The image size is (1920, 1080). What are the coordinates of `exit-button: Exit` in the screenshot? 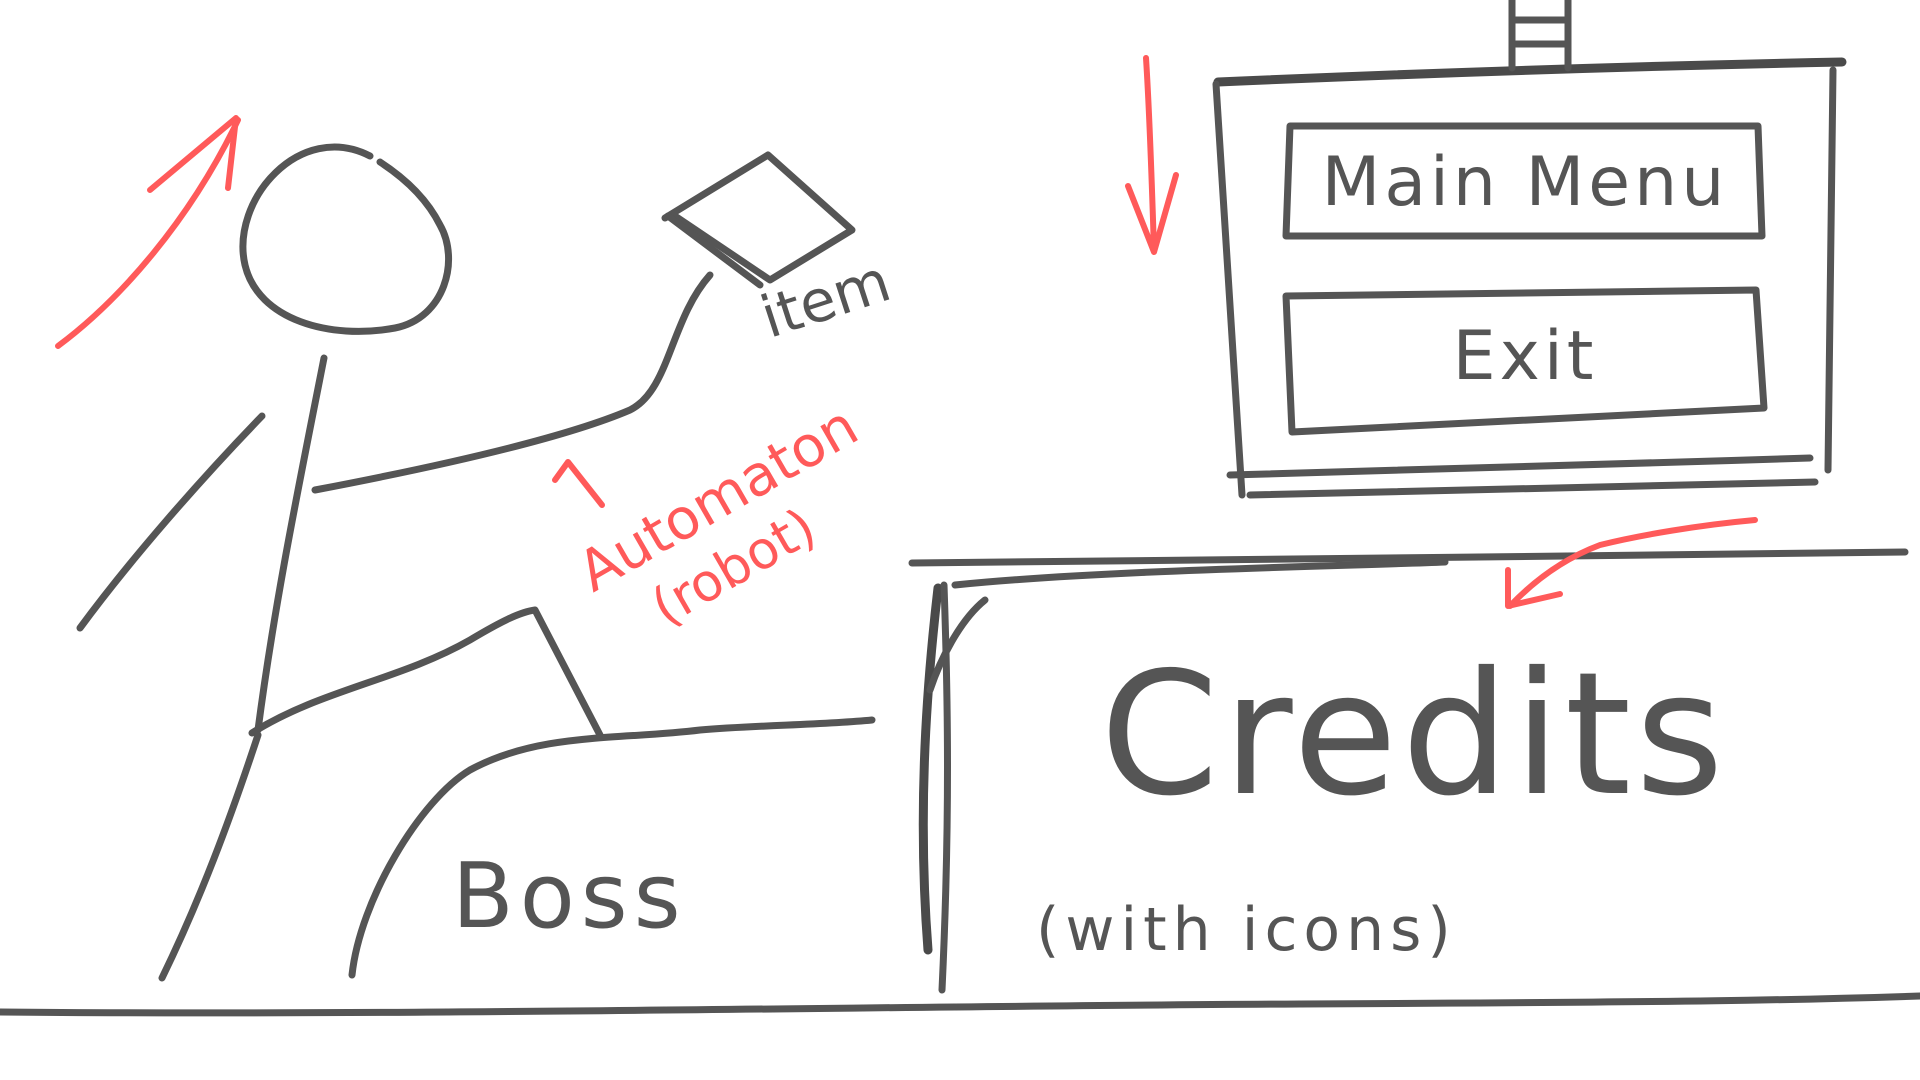 It's located at (1525, 356).